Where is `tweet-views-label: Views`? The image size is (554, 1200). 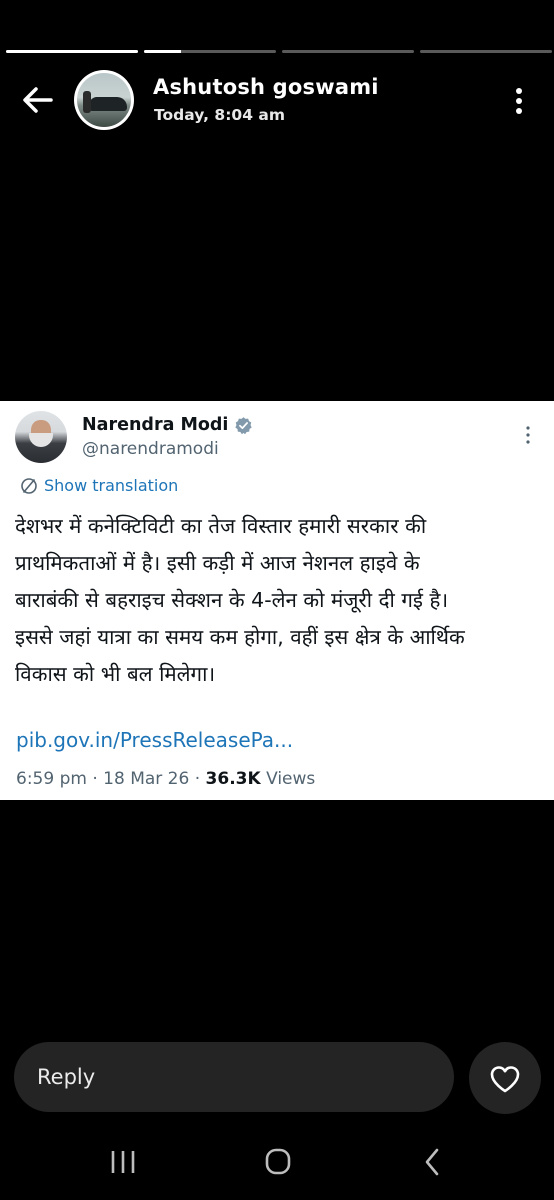
tweet-views-label: Views is located at coordinates (291, 779).